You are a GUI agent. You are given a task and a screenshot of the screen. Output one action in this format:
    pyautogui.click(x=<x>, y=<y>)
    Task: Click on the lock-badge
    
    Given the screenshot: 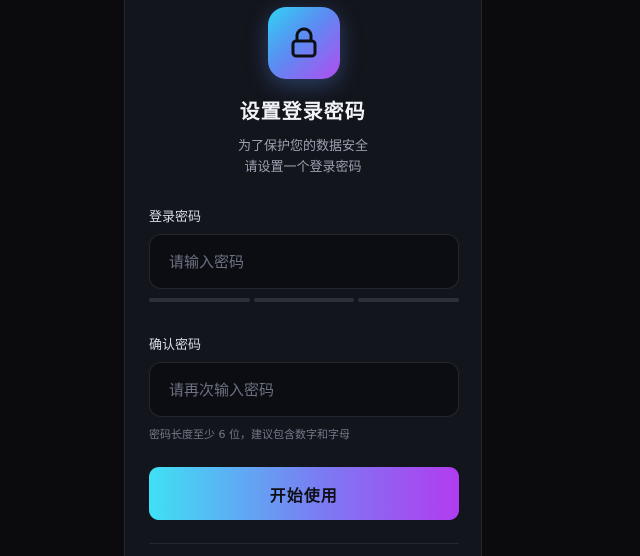 What is the action you would take?
    pyautogui.click(x=304, y=43)
    